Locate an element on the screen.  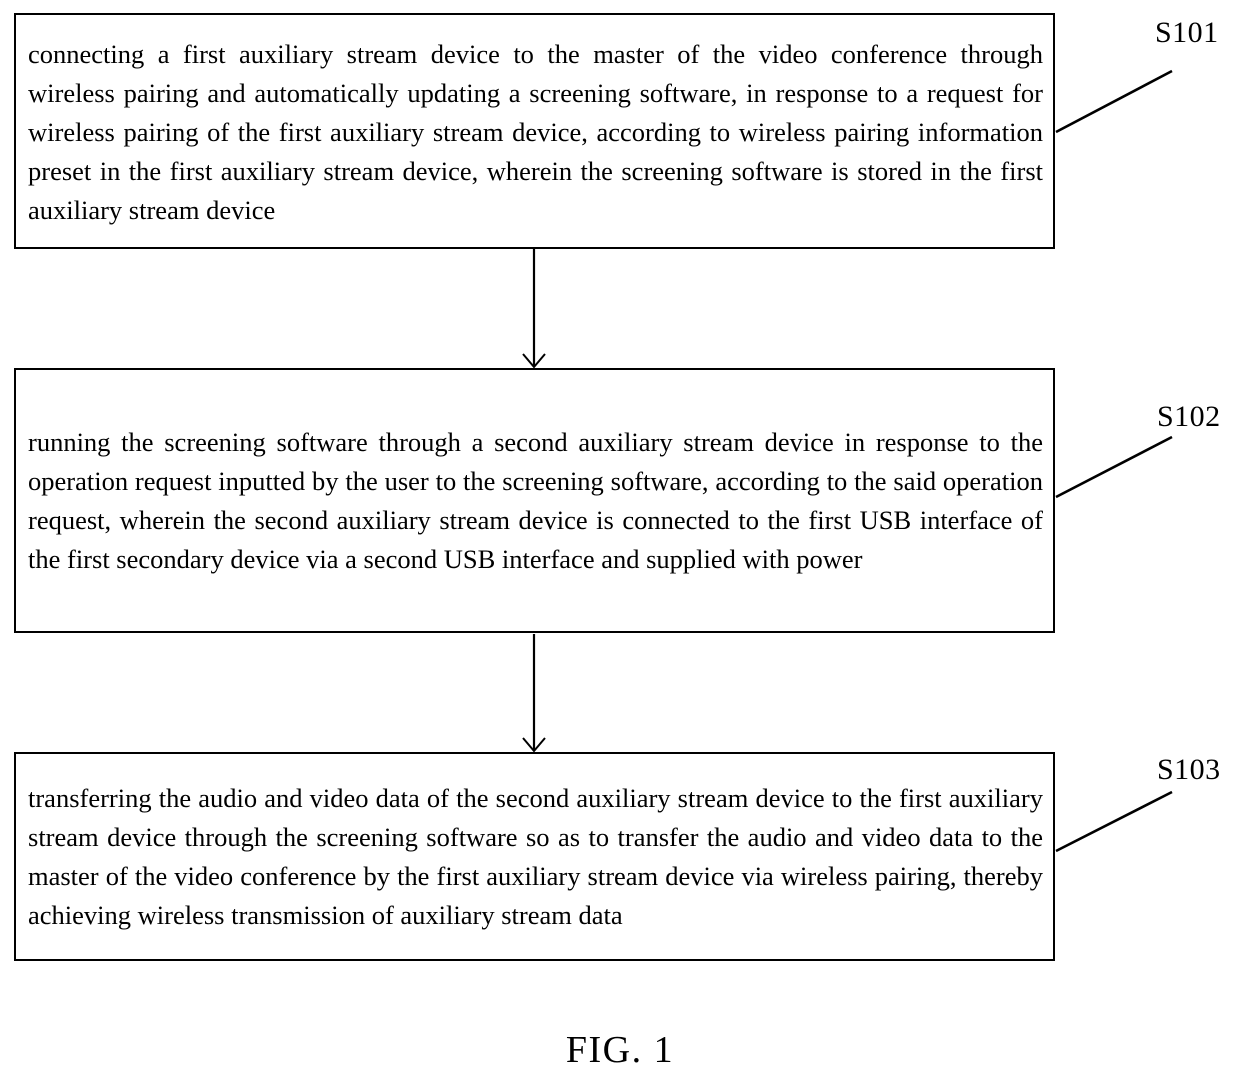
leader-line-s102 is located at coordinates (1114, 467).